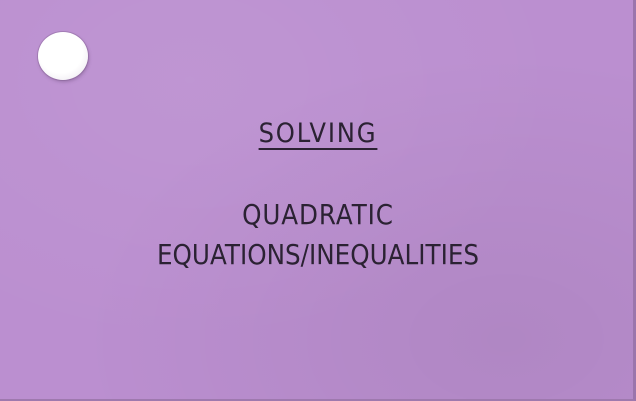 Image resolution: width=636 pixels, height=401 pixels. I want to click on punch-hole, so click(63, 56).